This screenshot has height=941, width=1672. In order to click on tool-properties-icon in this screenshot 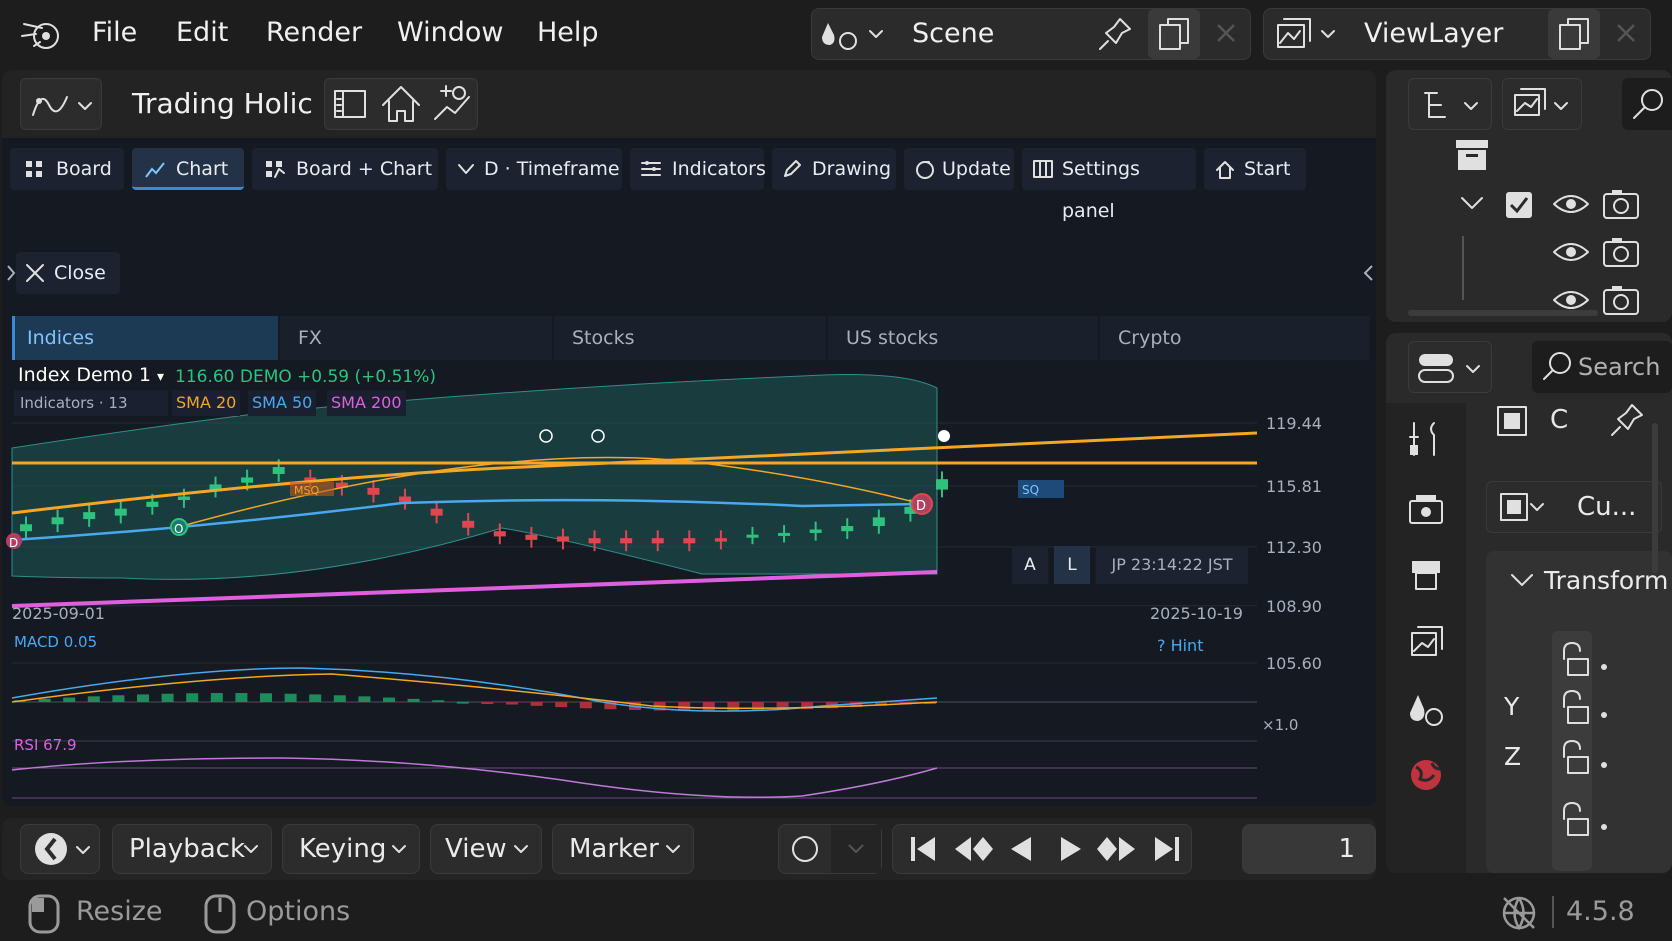, I will do `click(1426, 439)`.